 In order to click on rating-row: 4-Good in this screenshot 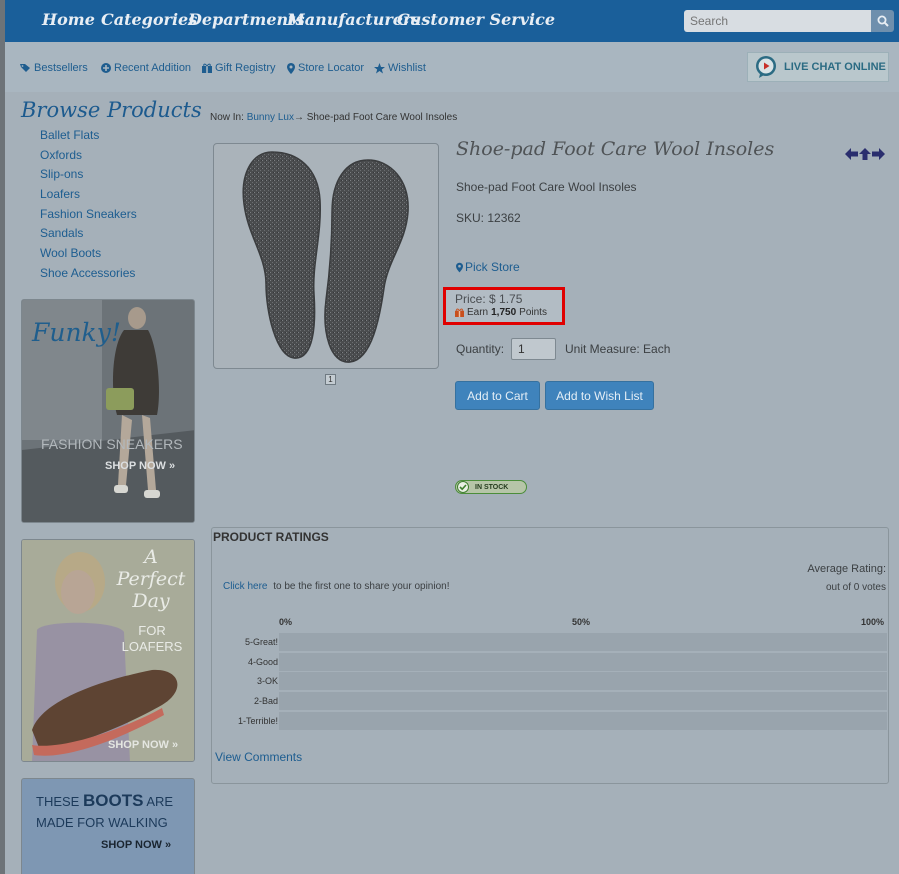, I will do `click(550, 662)`.